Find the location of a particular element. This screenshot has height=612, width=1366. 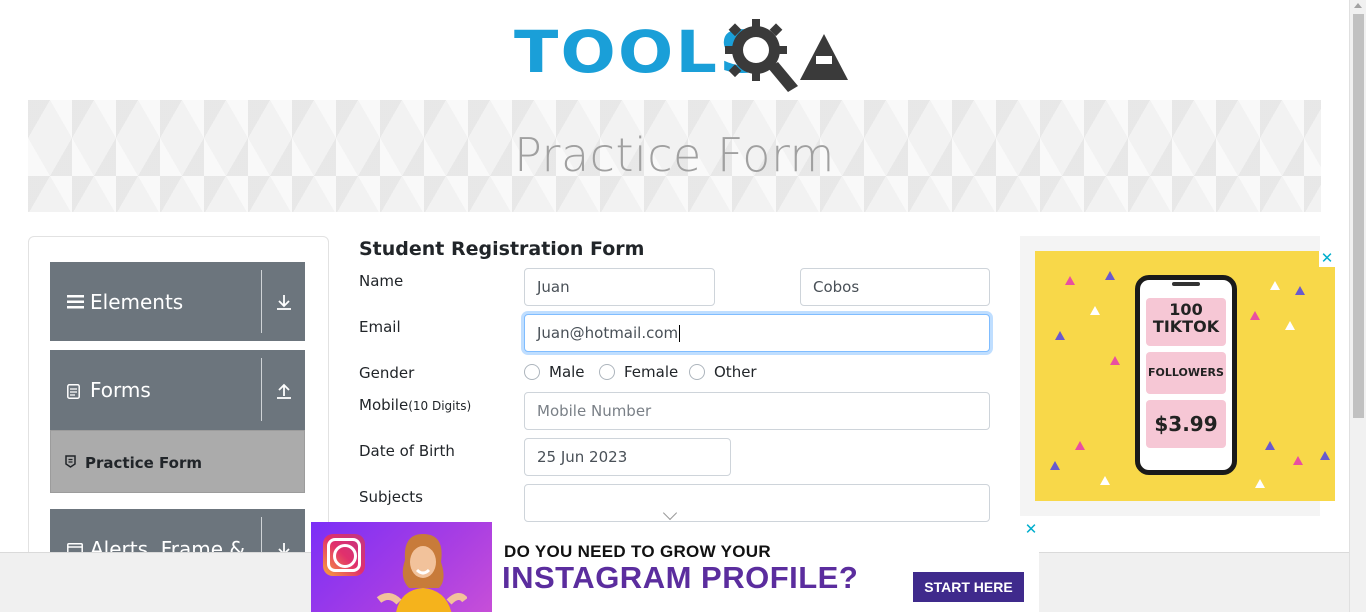

last-name-input: Cobos is located at coordinates (895, 287).